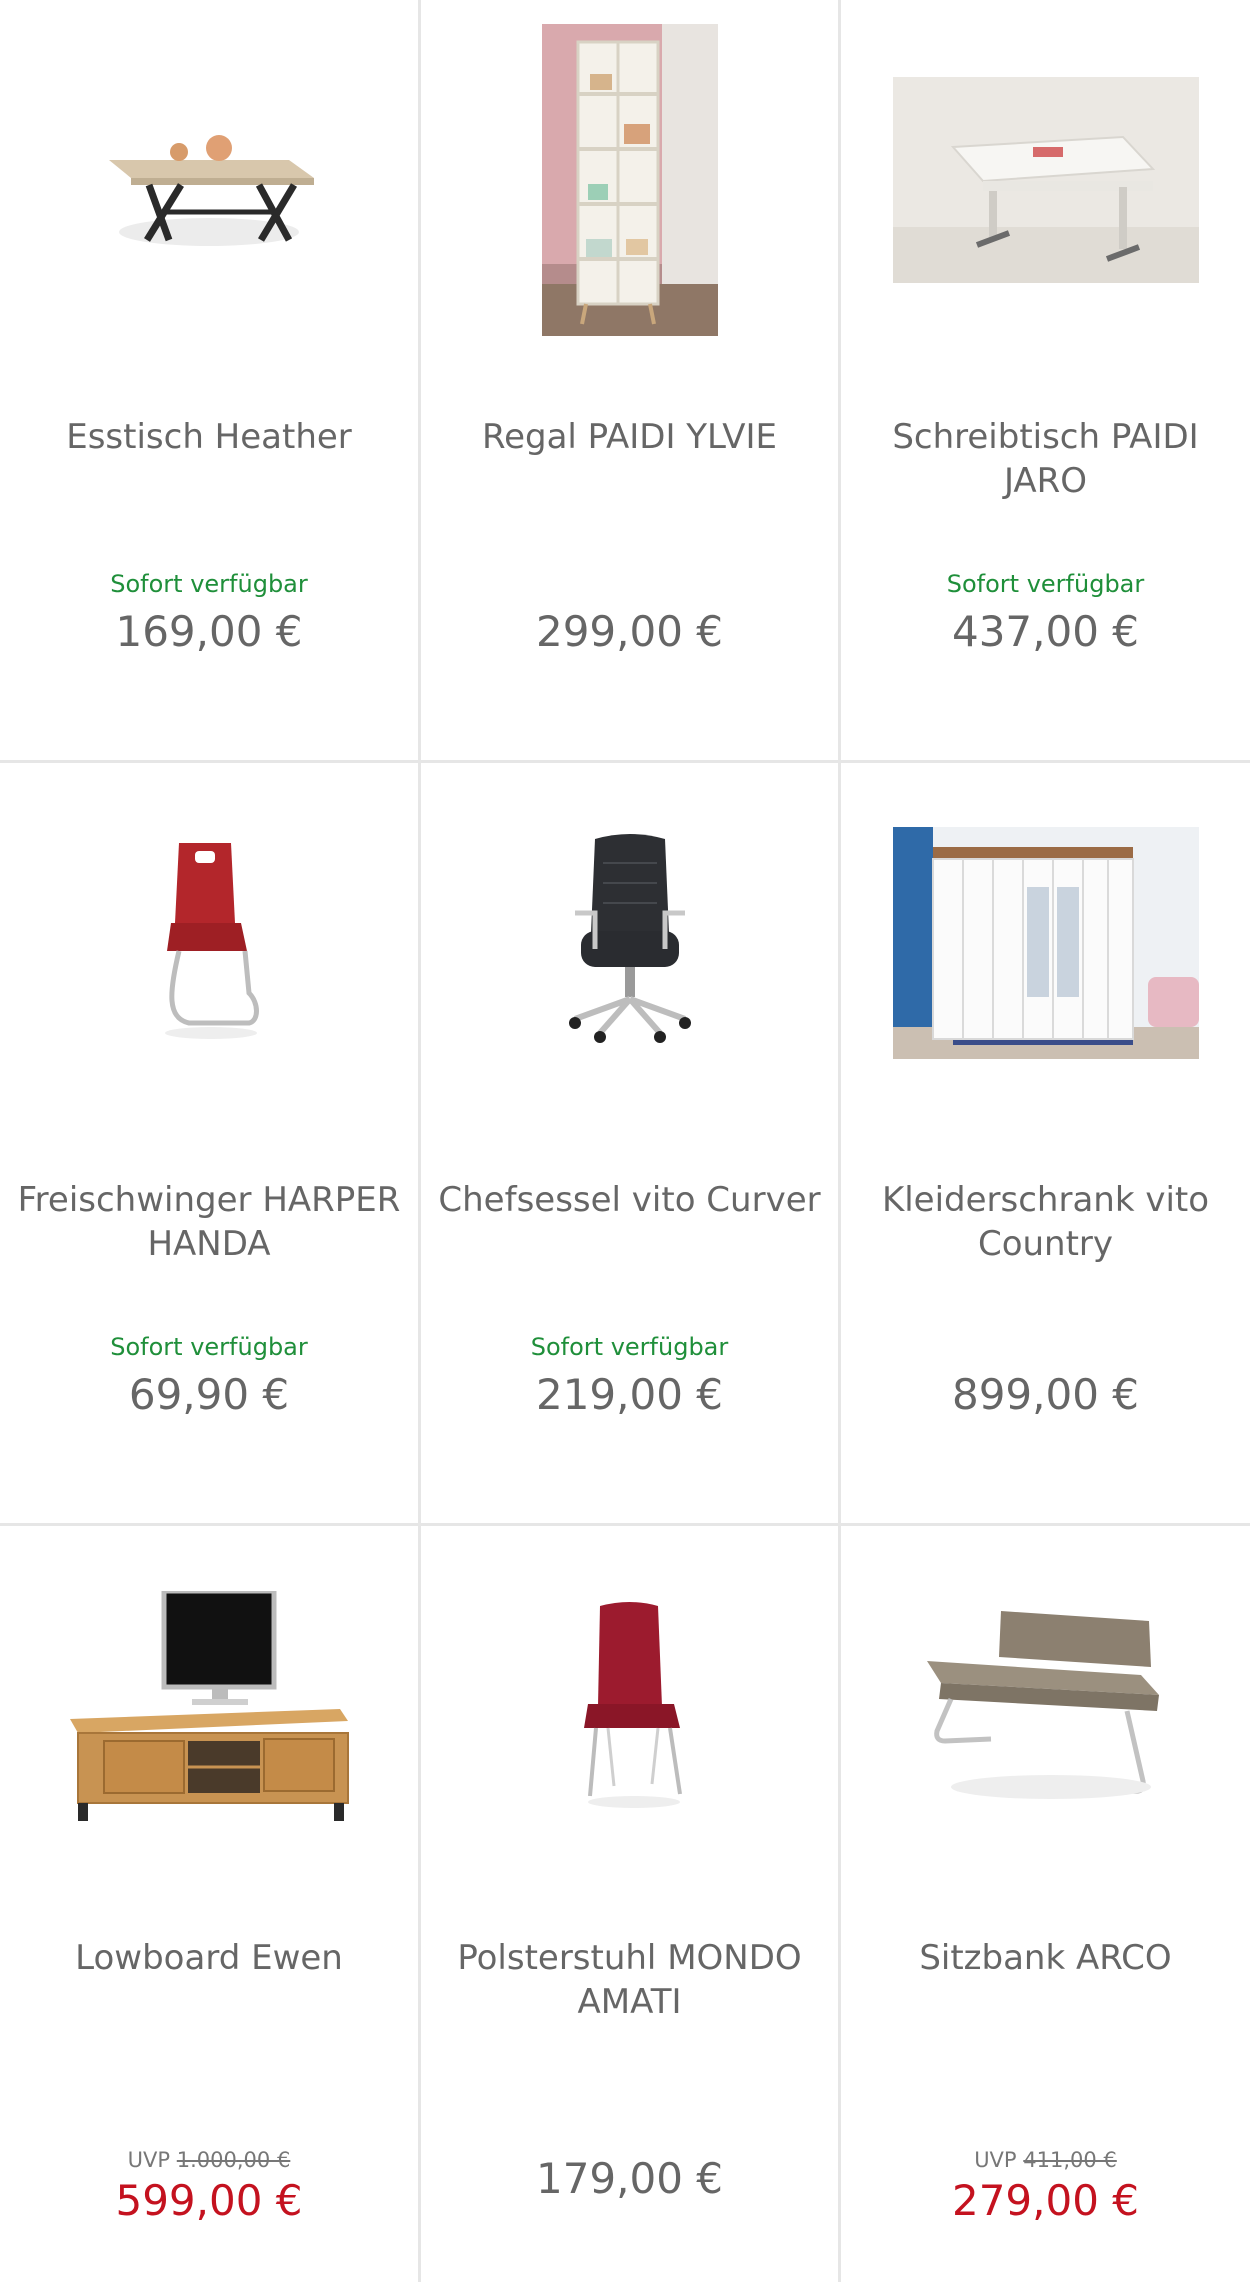  I want to click on product-price: 899,00 €, so click(1045, 1394).